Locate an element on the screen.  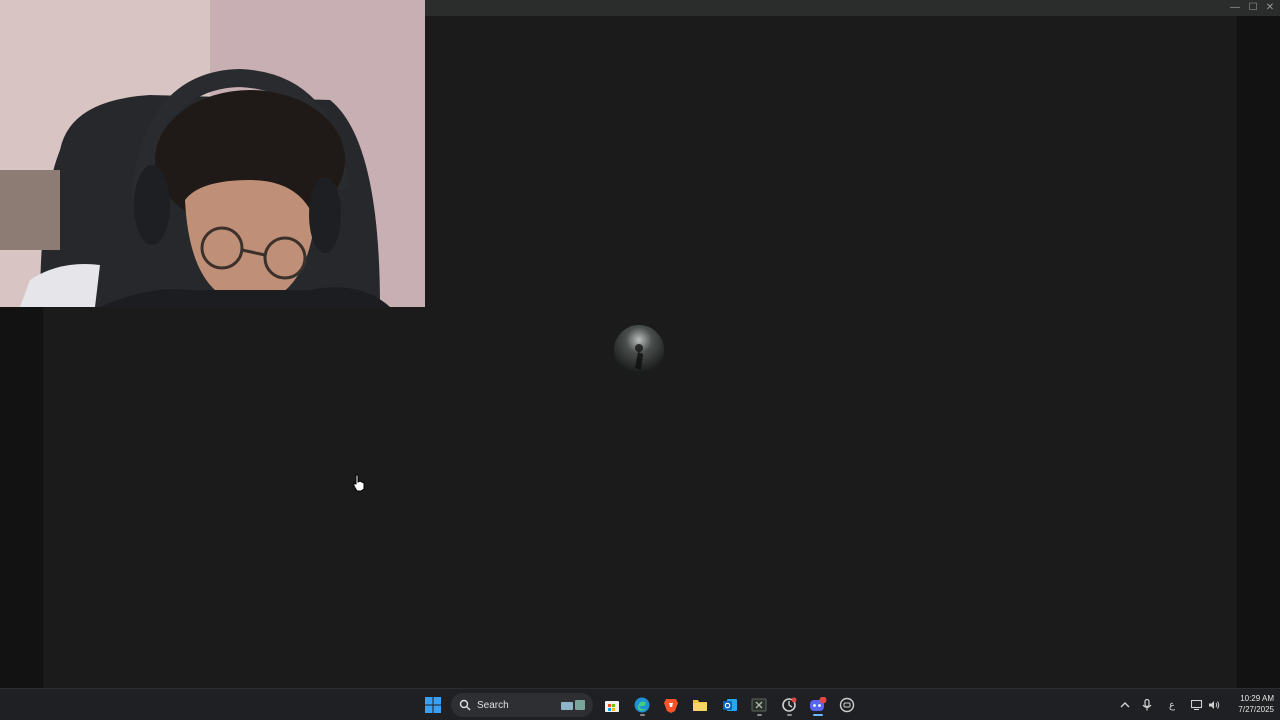
taskbar-store is located at coordinates (612, 705).